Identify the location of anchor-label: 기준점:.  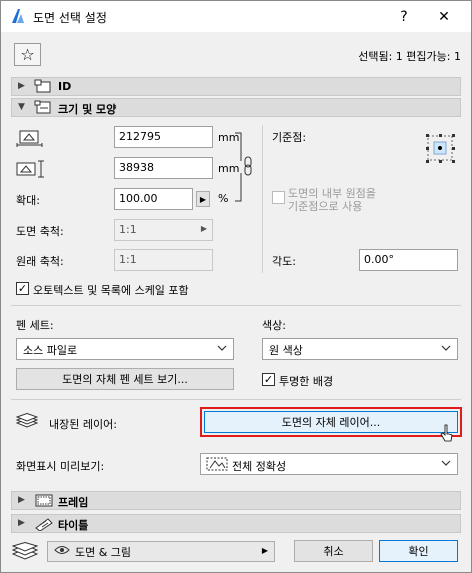
(289, 137).